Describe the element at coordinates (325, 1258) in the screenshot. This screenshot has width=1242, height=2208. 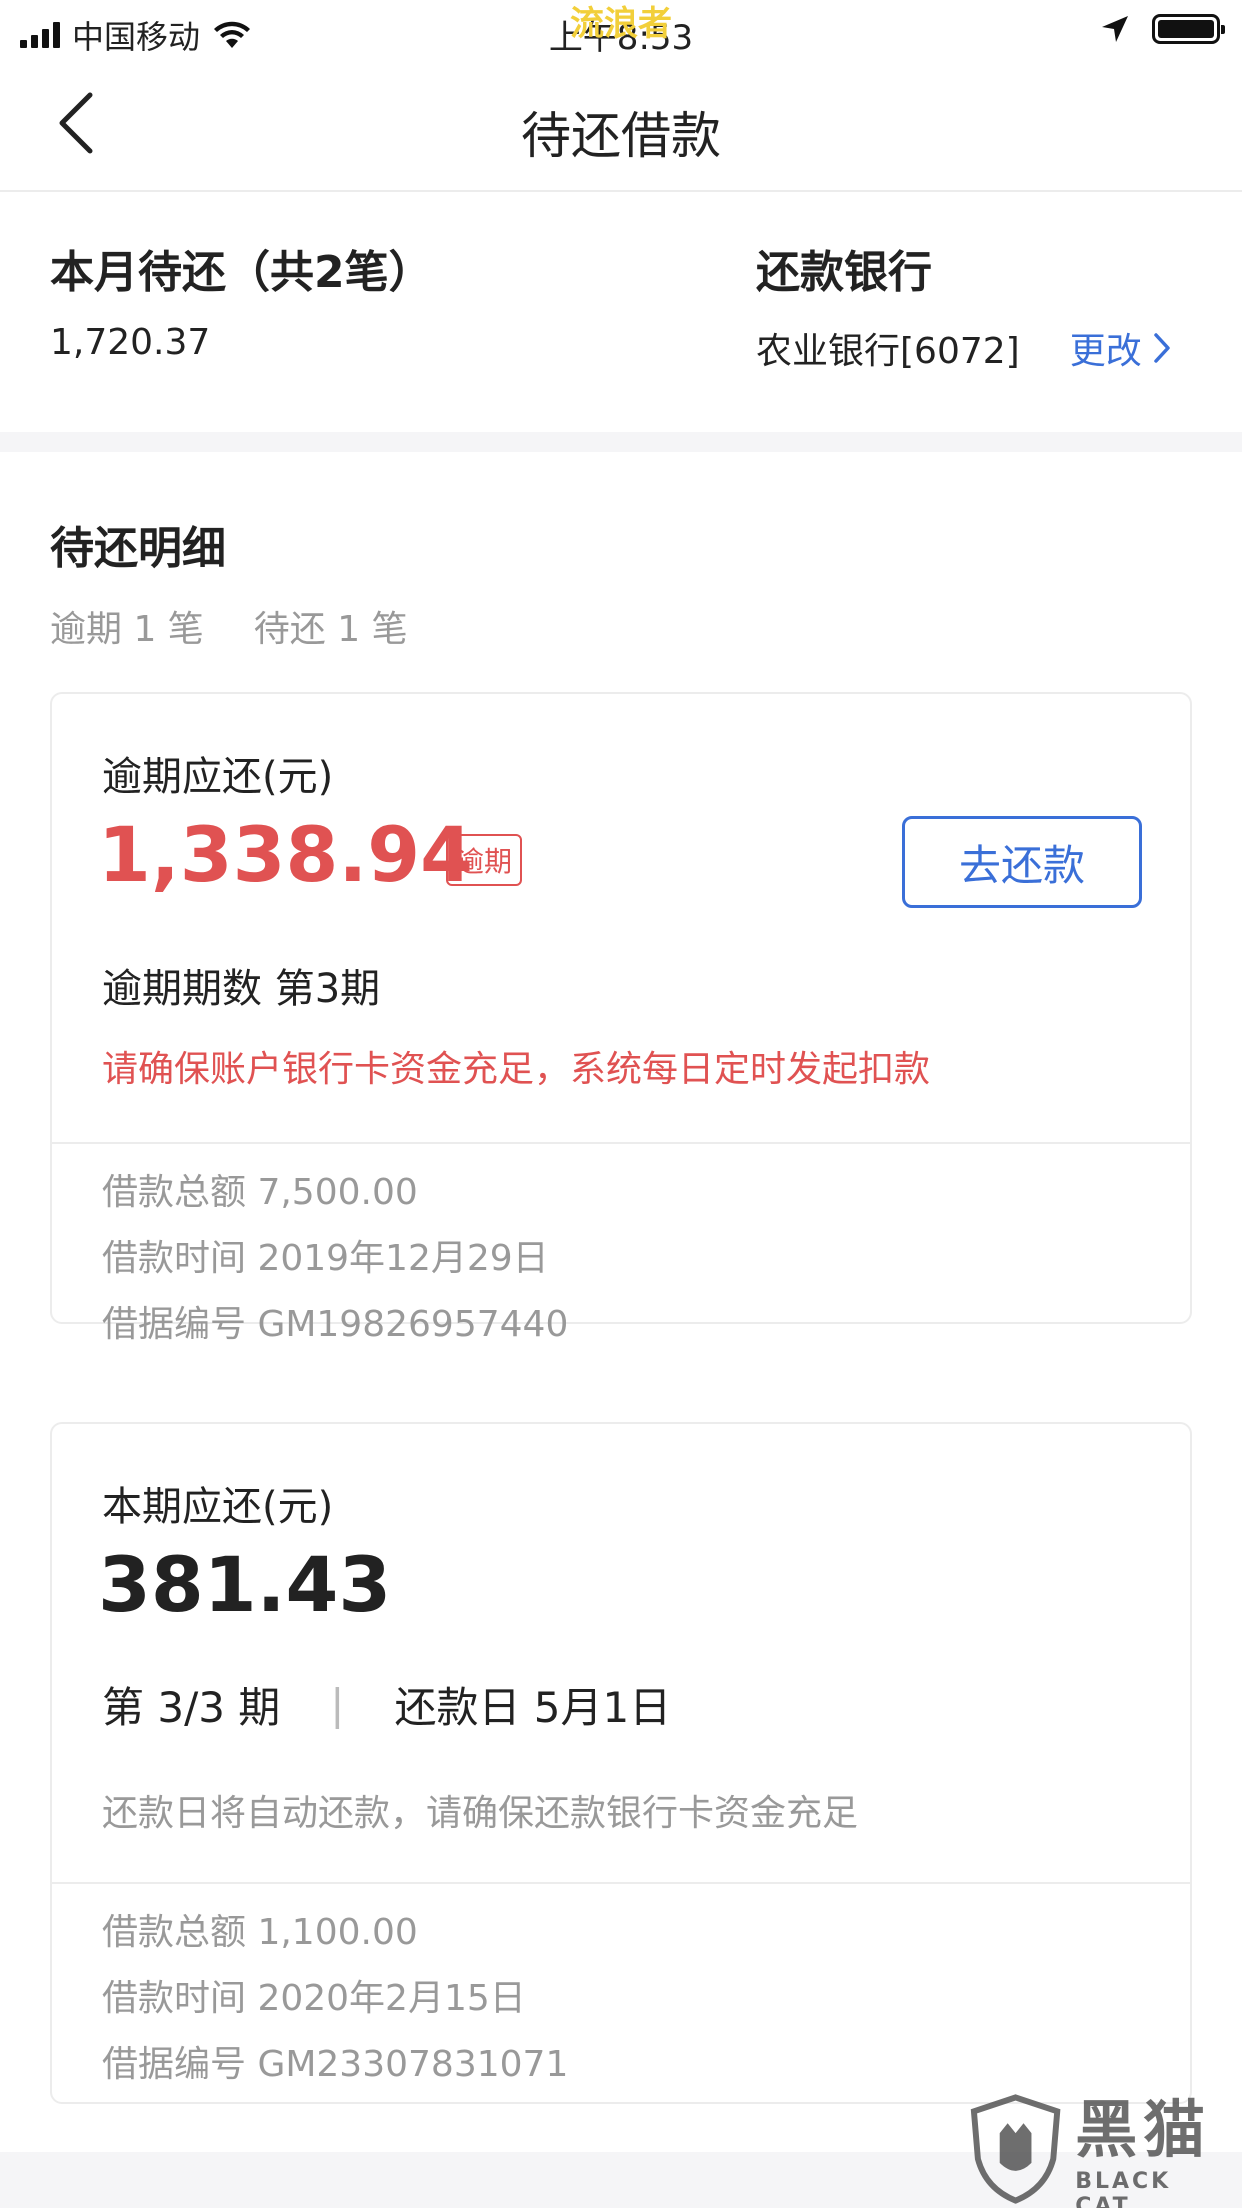
I see `loan-time: 借款时间 2019年12月29日` at that location.